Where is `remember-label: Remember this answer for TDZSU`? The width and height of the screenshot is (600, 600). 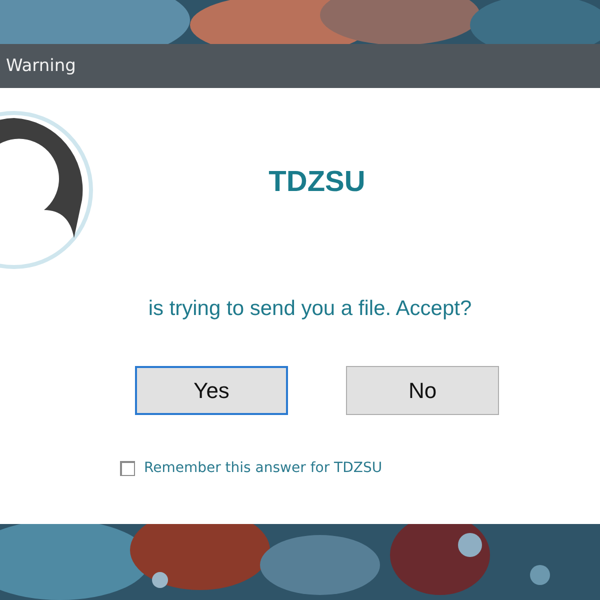 remember-label: Remember this answer for TDZSU is located at coordinates (263, 468).